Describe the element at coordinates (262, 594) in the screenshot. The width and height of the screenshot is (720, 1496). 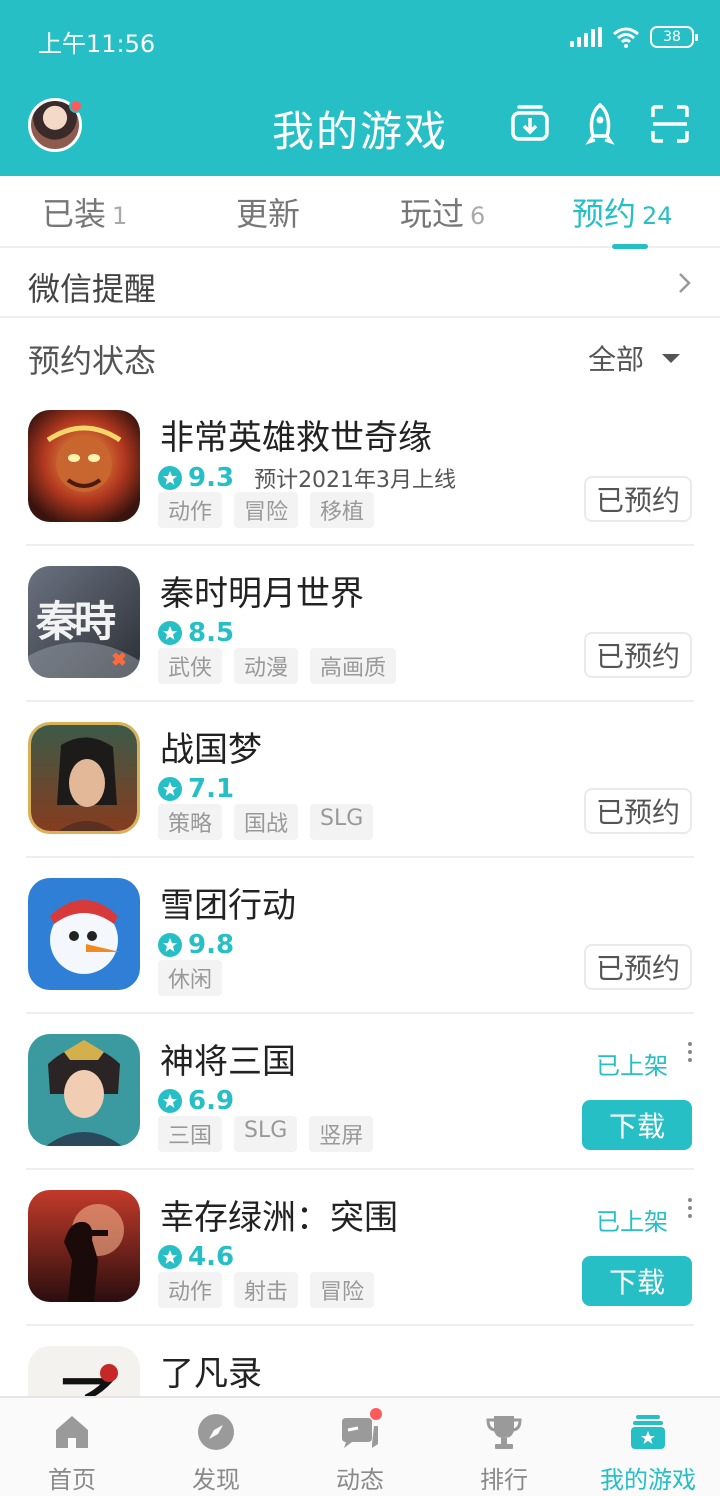
I see `game-name: 秦时明月世界` at that location.